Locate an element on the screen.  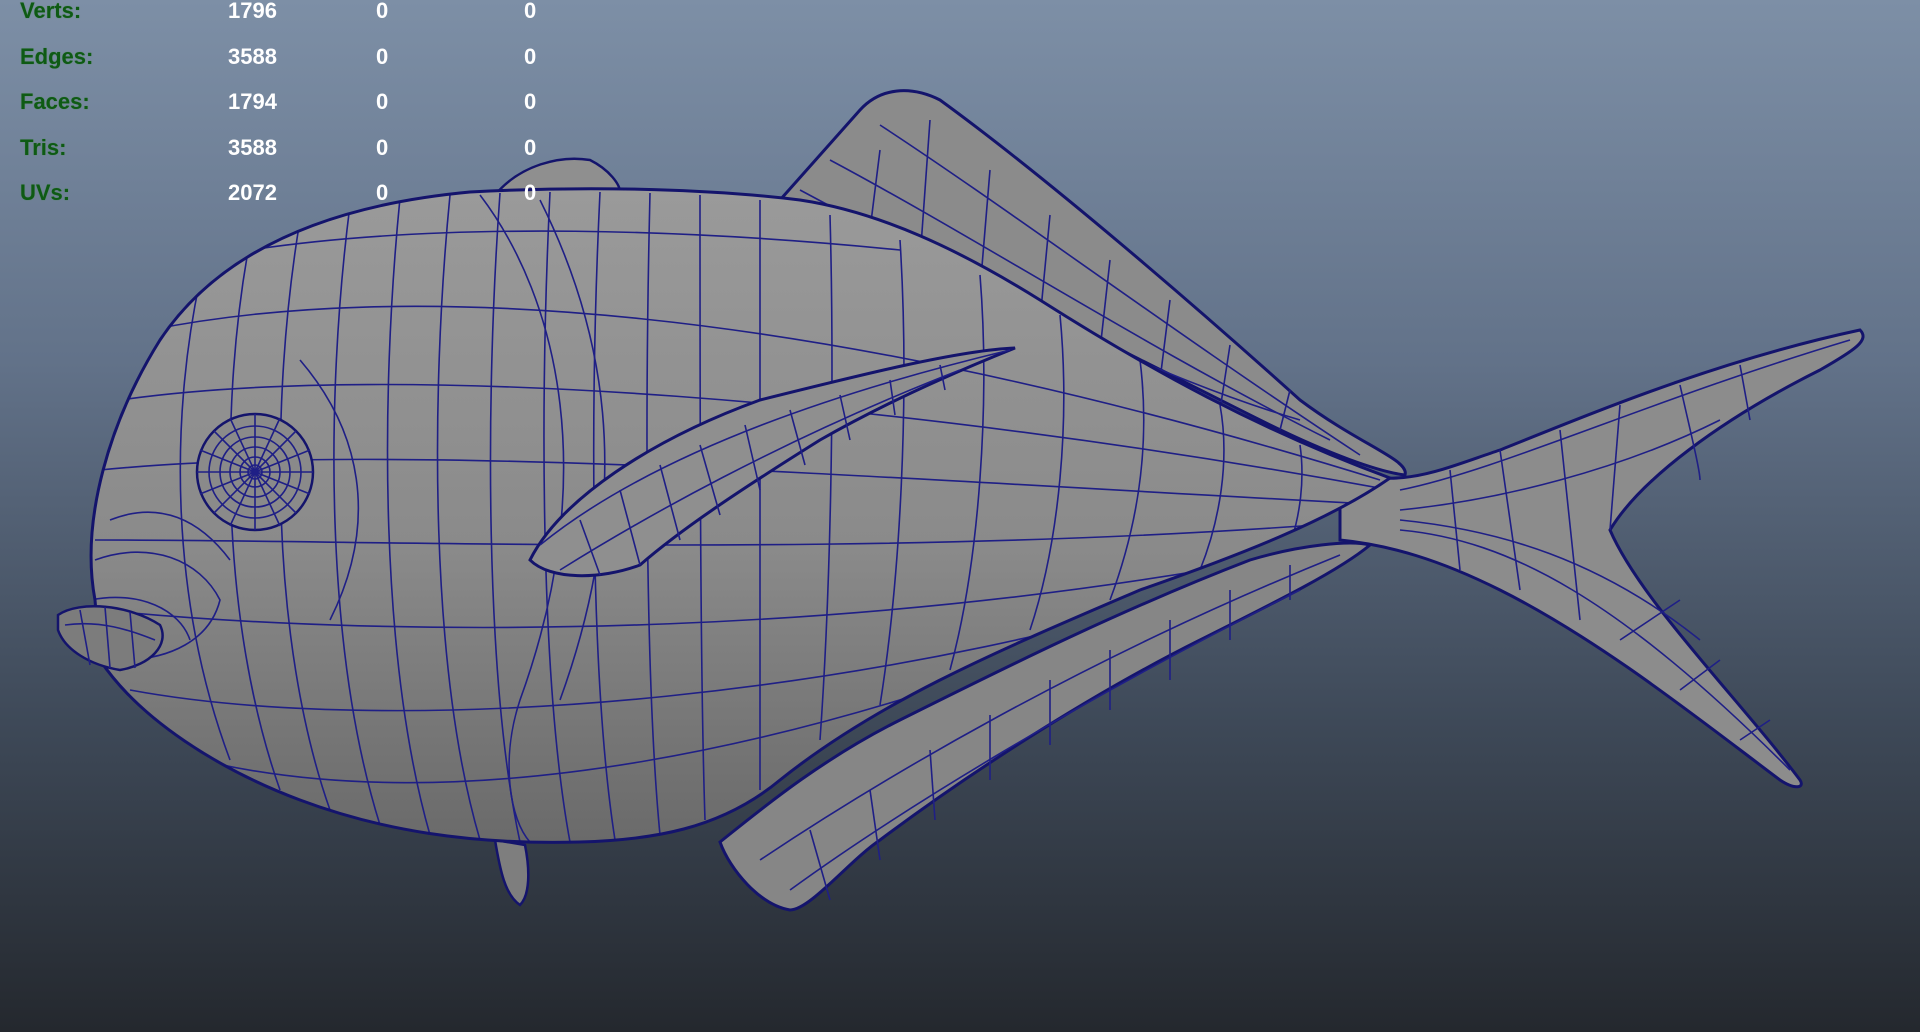
hud-row-edges: Edges: 3588 0 0 is located at coordinates (302, 65).